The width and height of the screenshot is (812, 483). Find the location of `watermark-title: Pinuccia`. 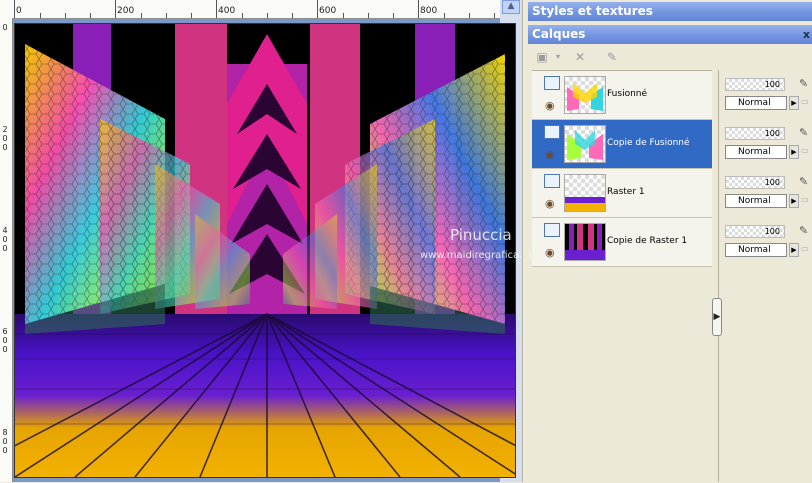

watermark-title: Pinuccia is located at coordinates (481, 235).